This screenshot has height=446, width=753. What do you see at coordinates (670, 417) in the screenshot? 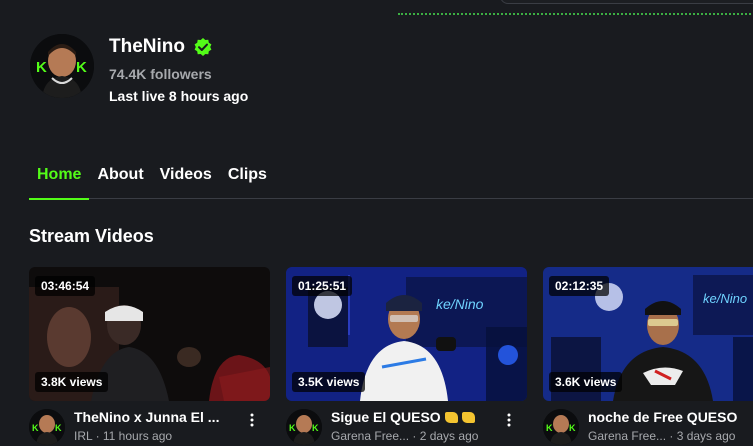
I see `video-title: noche de Free QUESO` at bounding box center [670, 417].